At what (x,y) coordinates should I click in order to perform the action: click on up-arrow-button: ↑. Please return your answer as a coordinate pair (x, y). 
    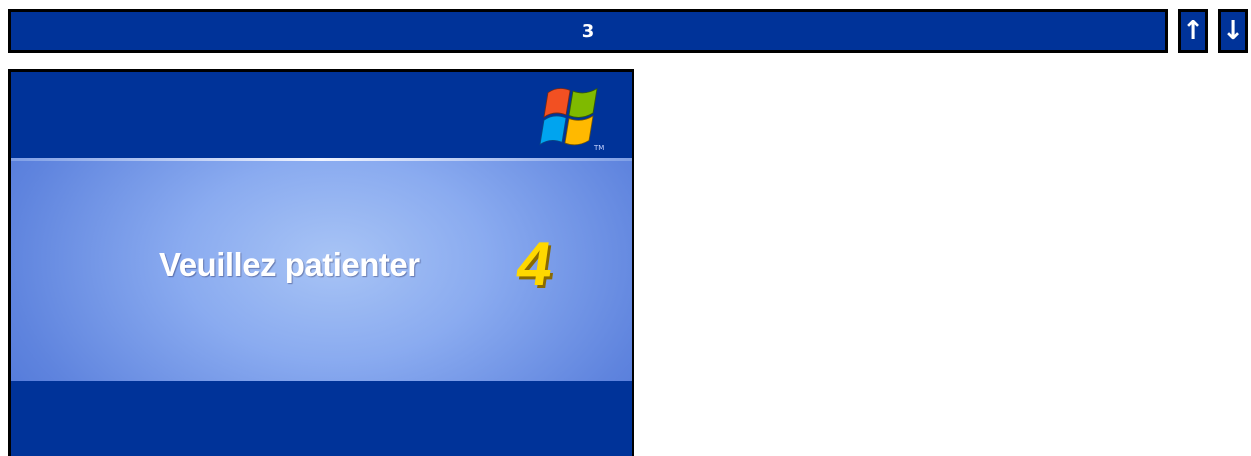
    Looking at the image, I should click on (1193, 31).